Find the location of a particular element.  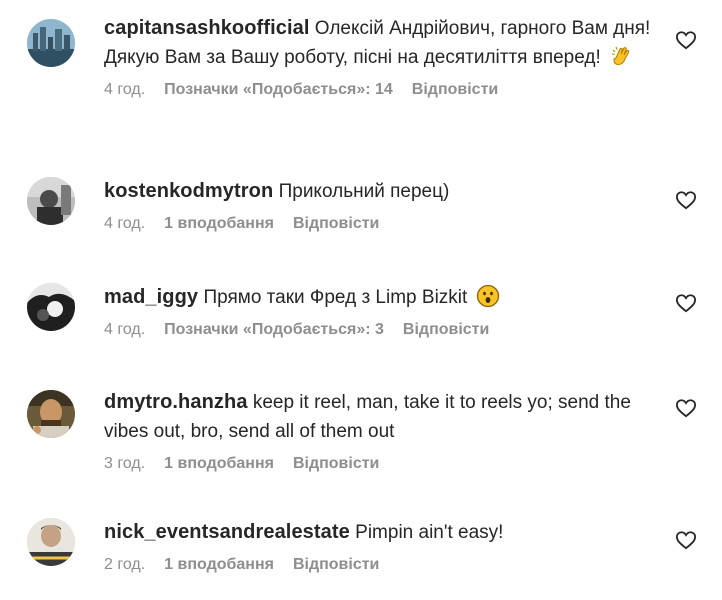

timestamp: 3 год. is located at coordinates (124, 464).